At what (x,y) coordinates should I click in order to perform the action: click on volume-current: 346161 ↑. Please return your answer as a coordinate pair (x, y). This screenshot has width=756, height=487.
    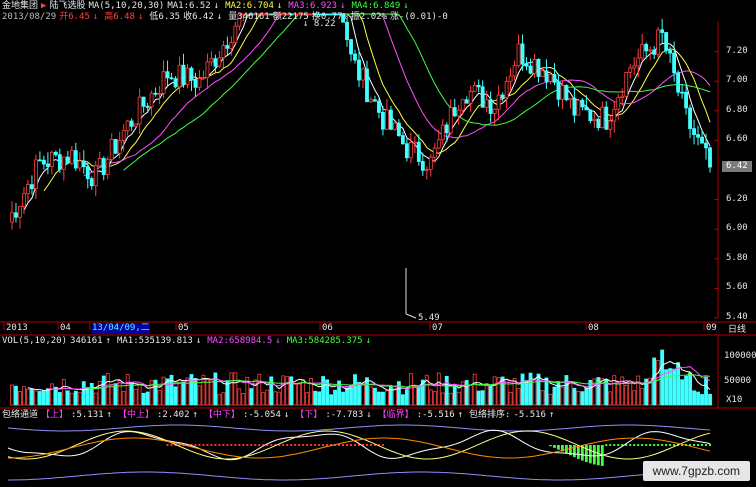
    Looking at the image, I should click on (90, 341).